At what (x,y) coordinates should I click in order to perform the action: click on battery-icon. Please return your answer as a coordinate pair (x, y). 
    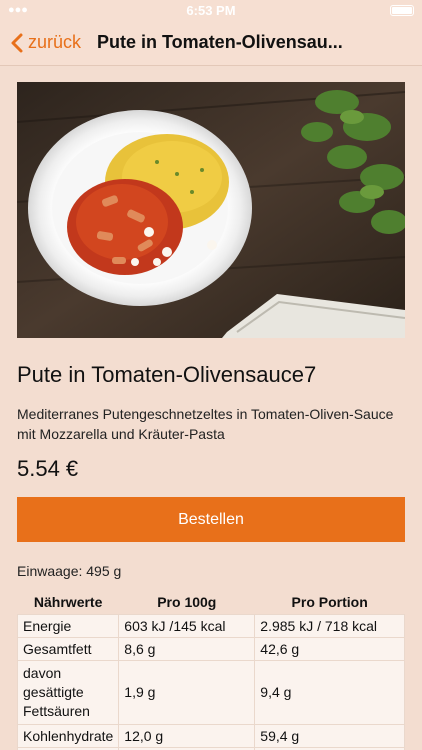
    Looking at the image, I should click on (402, 10).